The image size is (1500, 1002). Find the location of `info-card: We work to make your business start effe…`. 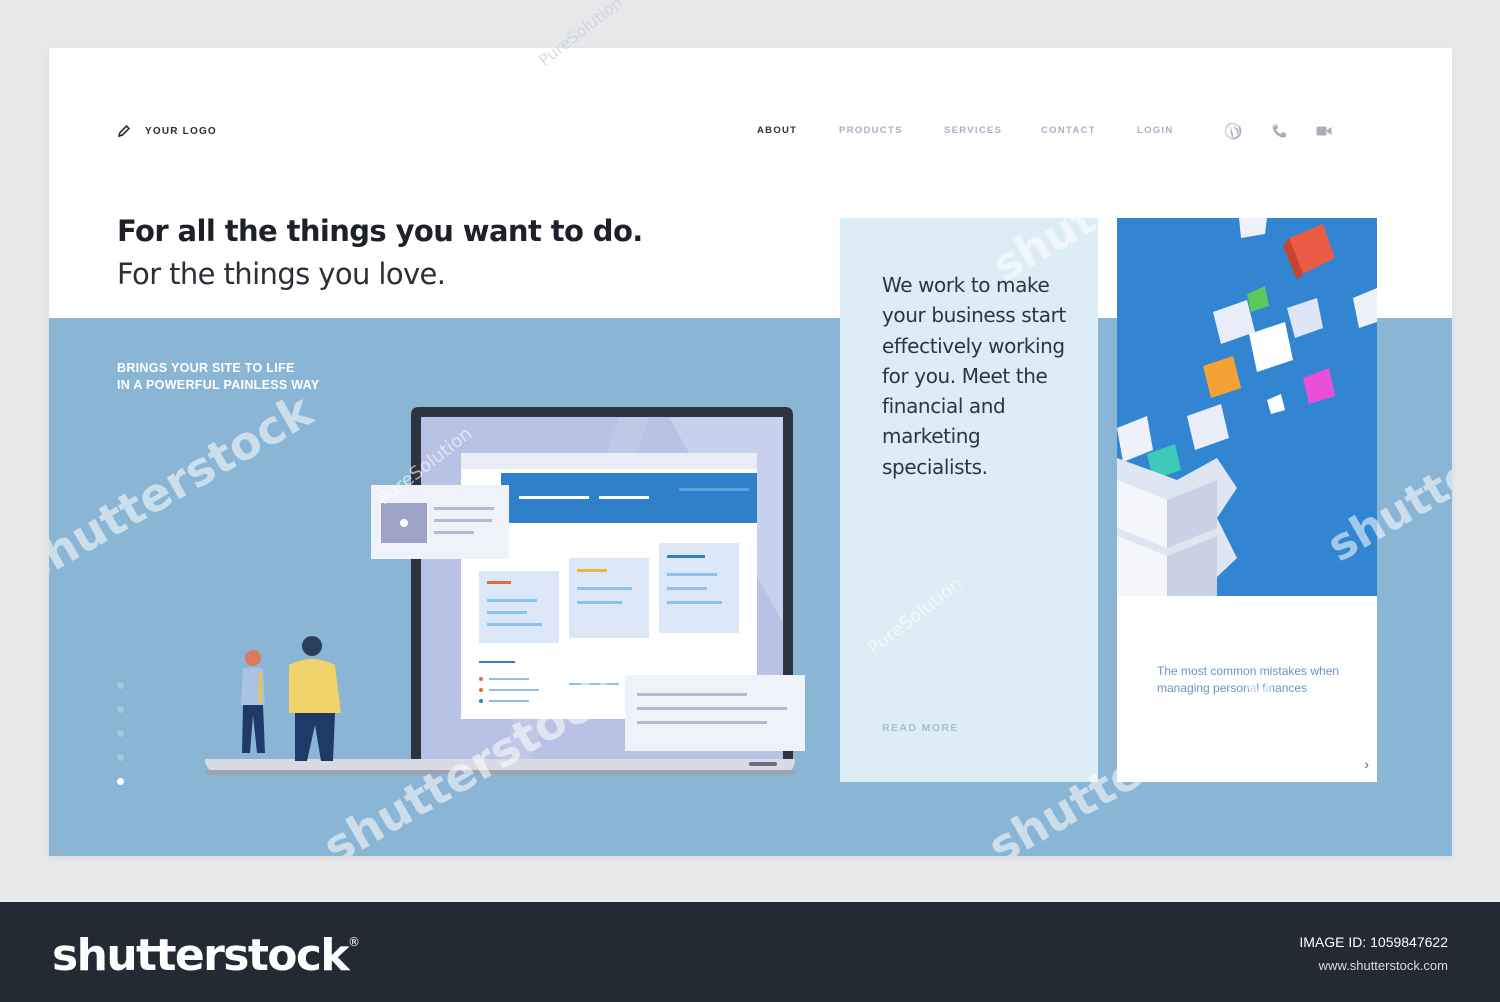

info-card: We work to make your business start effe… is located at coordinates (969, 500).